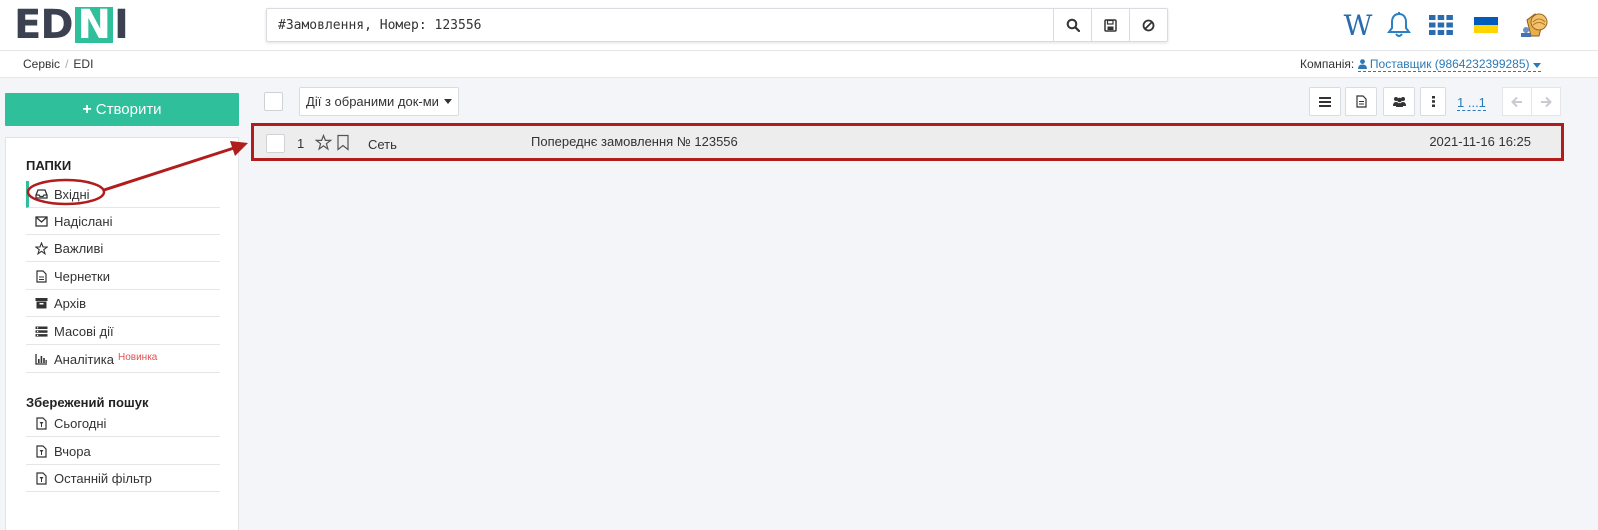  I want to click on top-header: EDNI W, so click(799, 25).